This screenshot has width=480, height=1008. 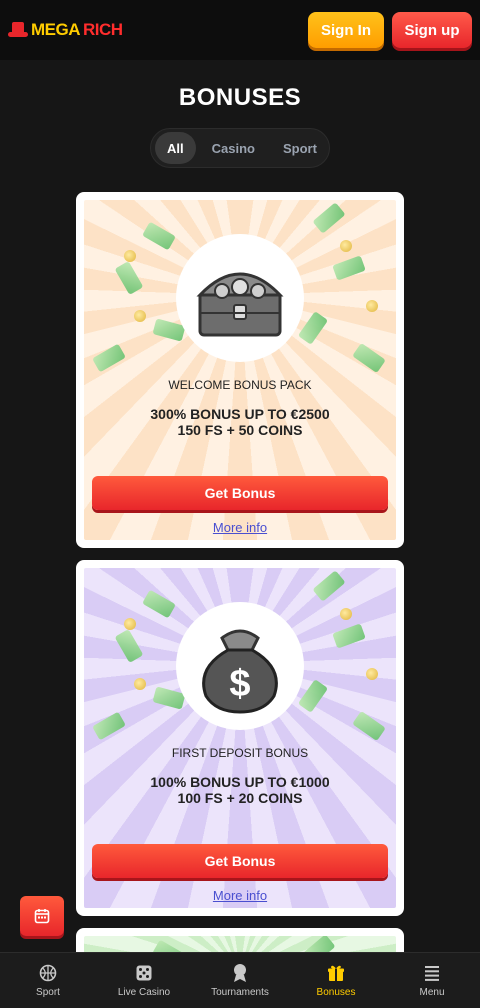 I want to click on bonus-offer: 100% BONUS UP TO €1000 100 FS + 20 COINS, so click(x=240, y=790).